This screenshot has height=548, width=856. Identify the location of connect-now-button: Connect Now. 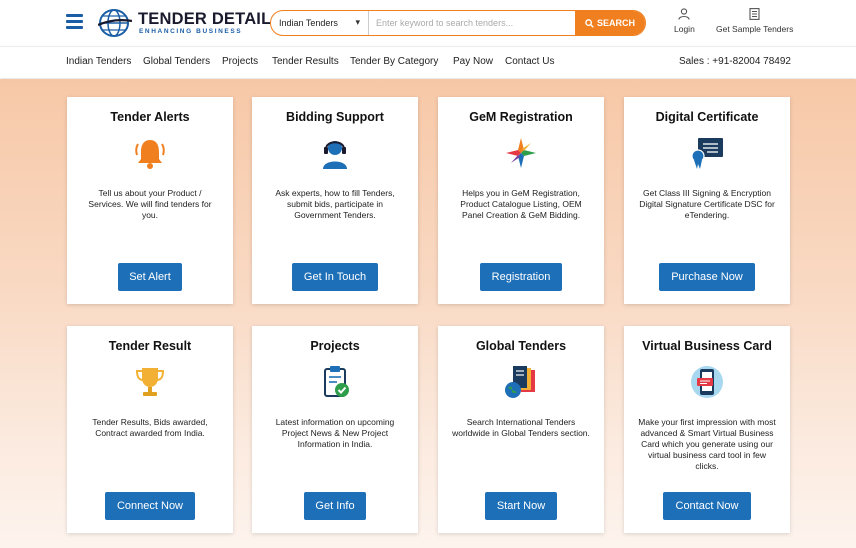
(150, 506).